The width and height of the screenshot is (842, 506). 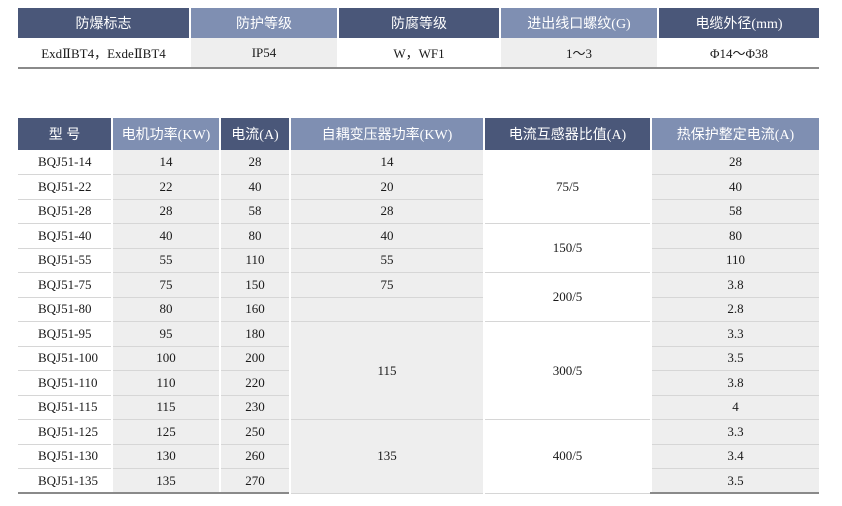 I want to click on table-row: BQJ51-80 80 160 2.8, so click(x=418, y=309).